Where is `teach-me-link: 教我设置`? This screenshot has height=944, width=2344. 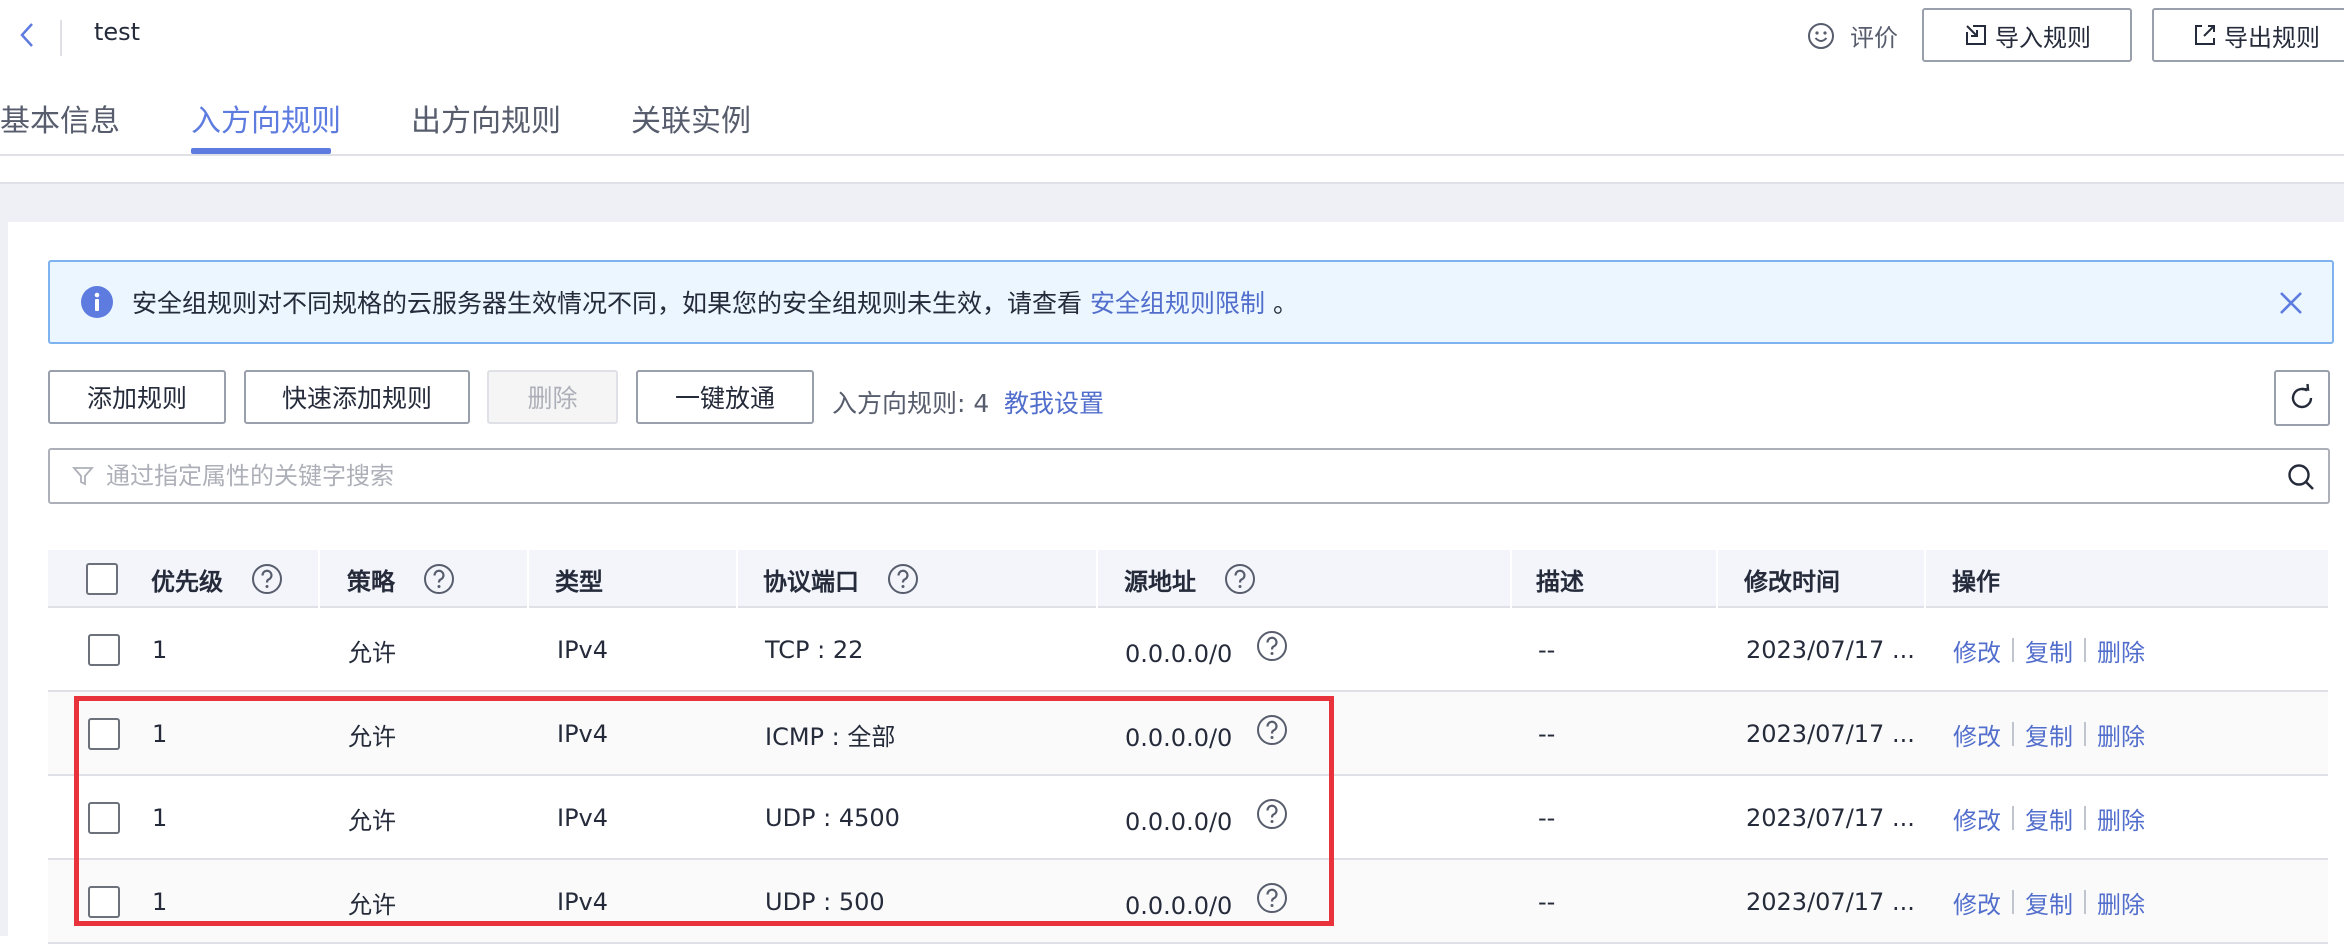
teach-me-link: 教我设置 is located at coordinates (1054, 402).